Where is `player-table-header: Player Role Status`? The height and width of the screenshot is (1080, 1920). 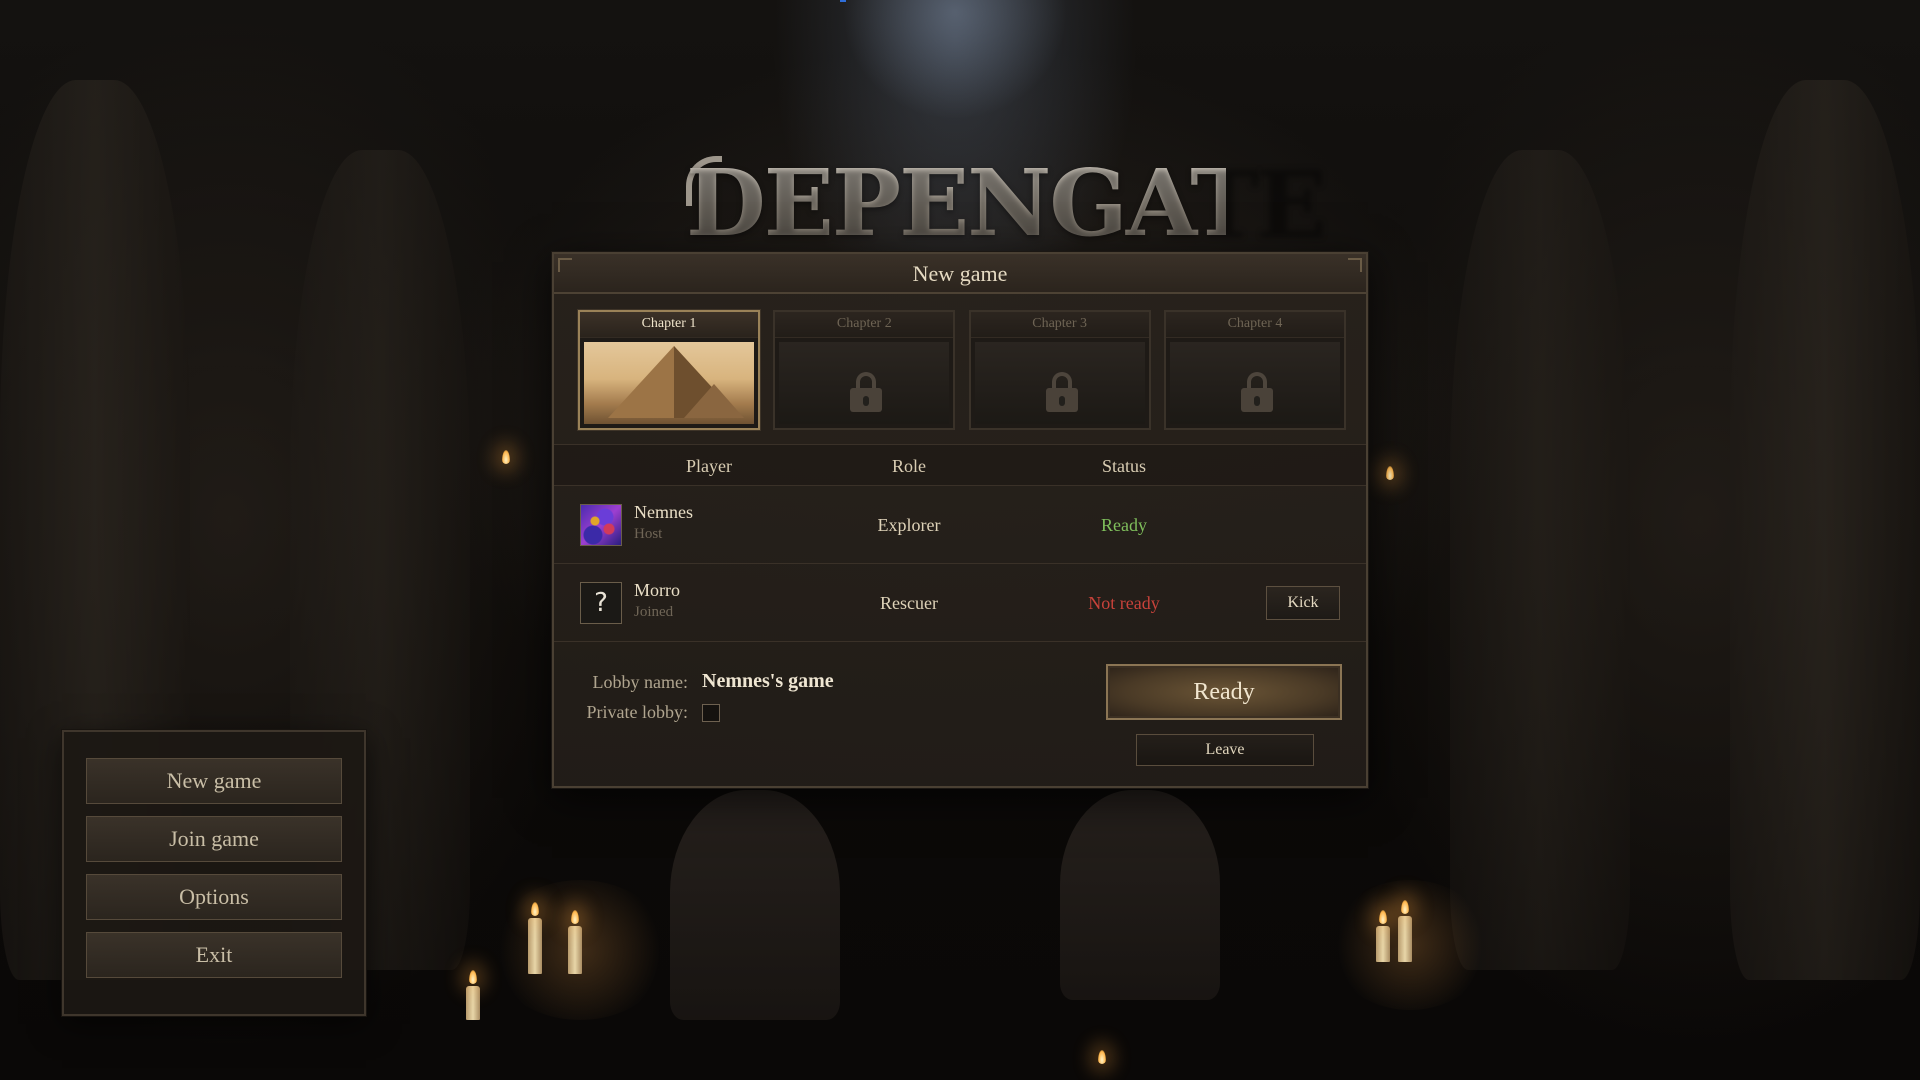 player-table-header: Player Role Status is located at coordinates (960, 465).